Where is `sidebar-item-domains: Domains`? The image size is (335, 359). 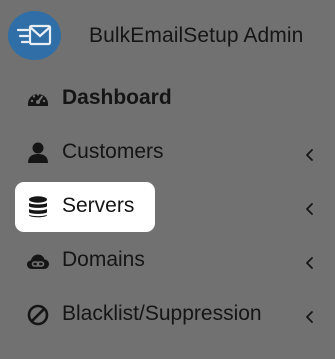 sidebar-item-domains: Domains is located at coordinates (85, 261).